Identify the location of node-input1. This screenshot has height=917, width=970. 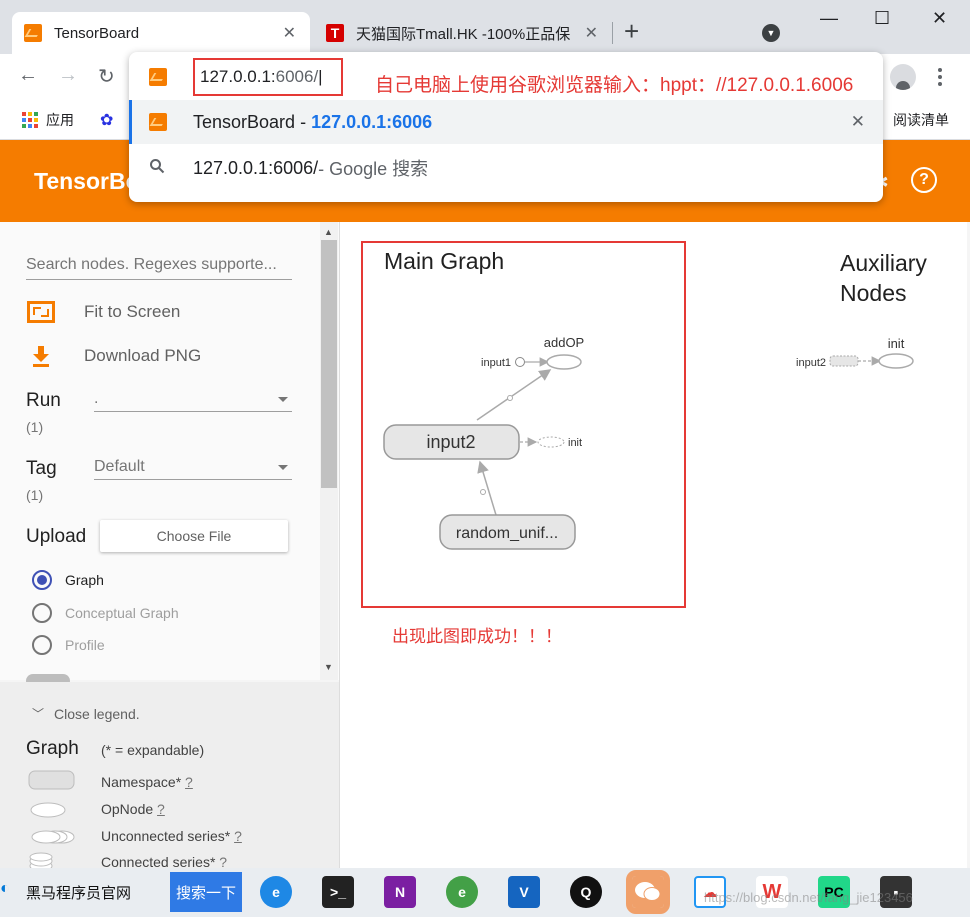
(520, 362).